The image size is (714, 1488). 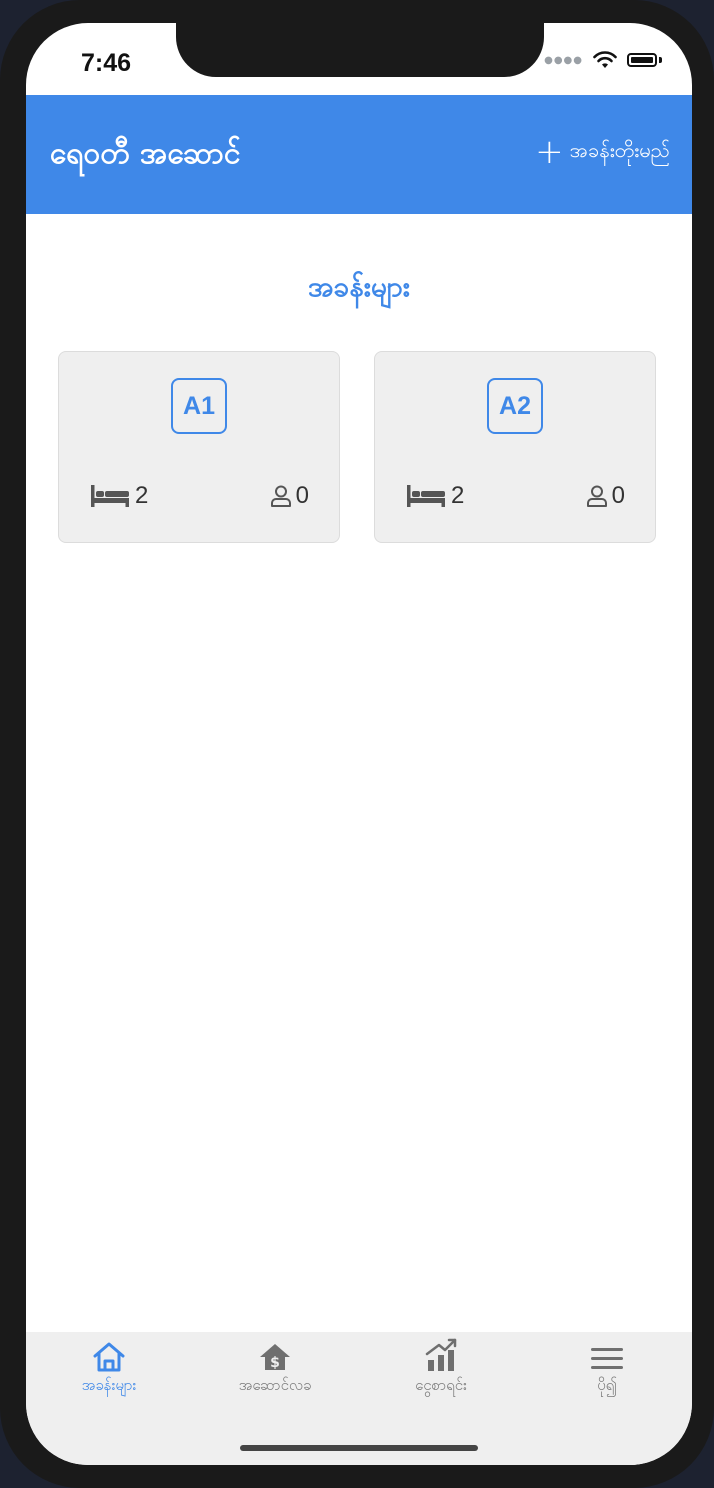 I want to click on tab-rooms: အခန်းများ, so click(x=109, y=1369).